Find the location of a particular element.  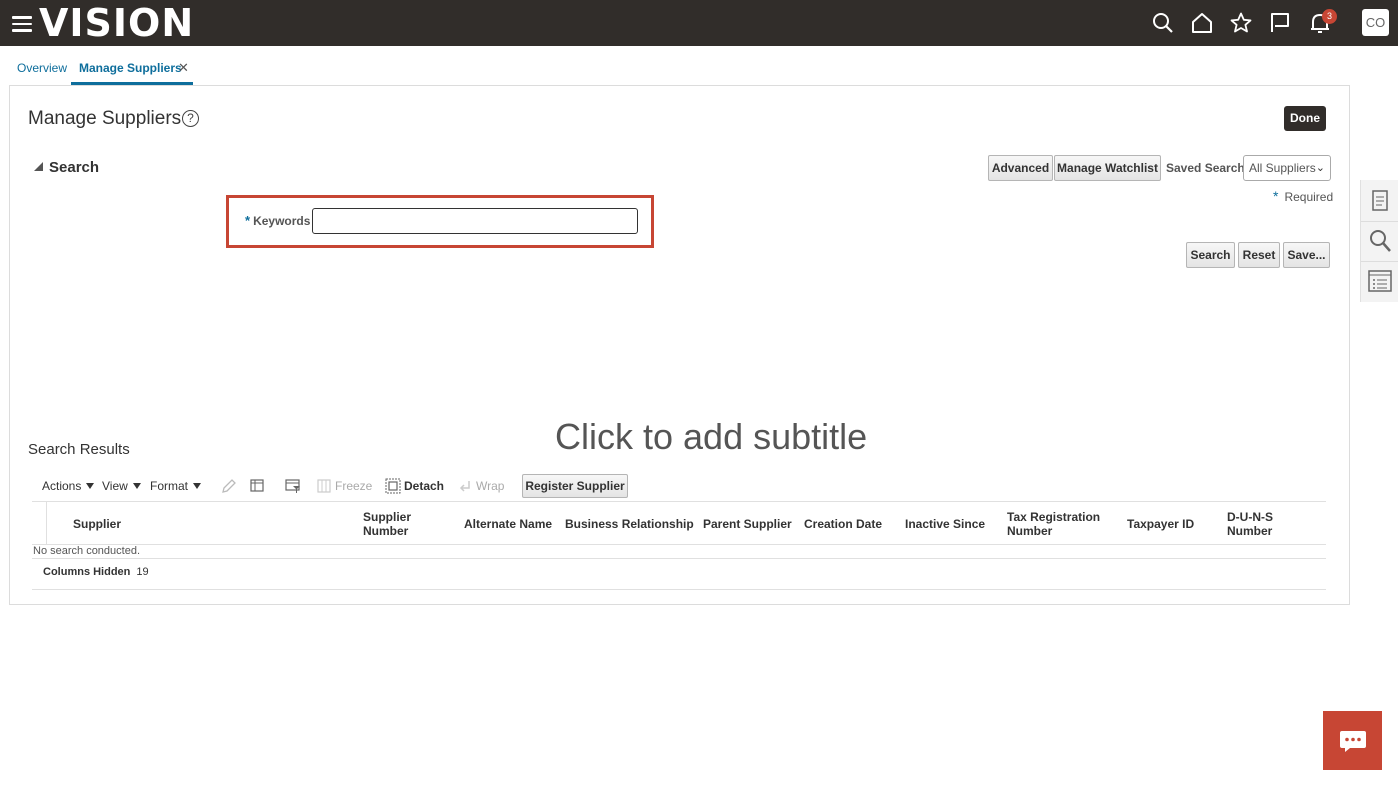

column-header-inactive-since: Inactive Since is located at coordinates (945, 524).